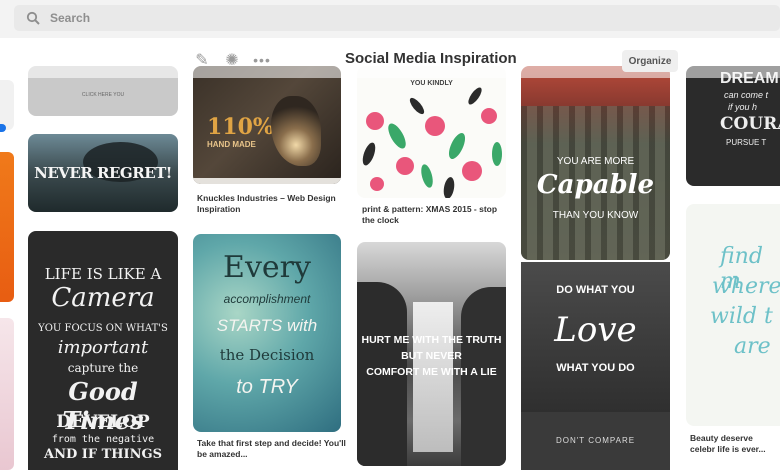 The height and width of the screenshot is (470, 780). What do you see at coordinates (267, 387) in the screenshot?
I see `every-line: to TRY` at bounding box center [267, 387].